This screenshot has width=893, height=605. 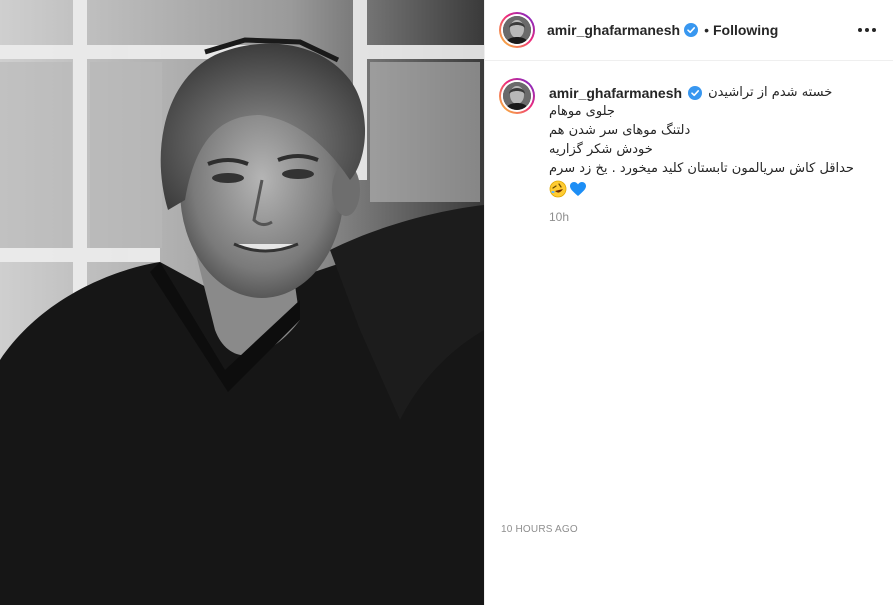 I want to click on post-timestamp: 10 HOURS AGO, so click(x=539, y=529).